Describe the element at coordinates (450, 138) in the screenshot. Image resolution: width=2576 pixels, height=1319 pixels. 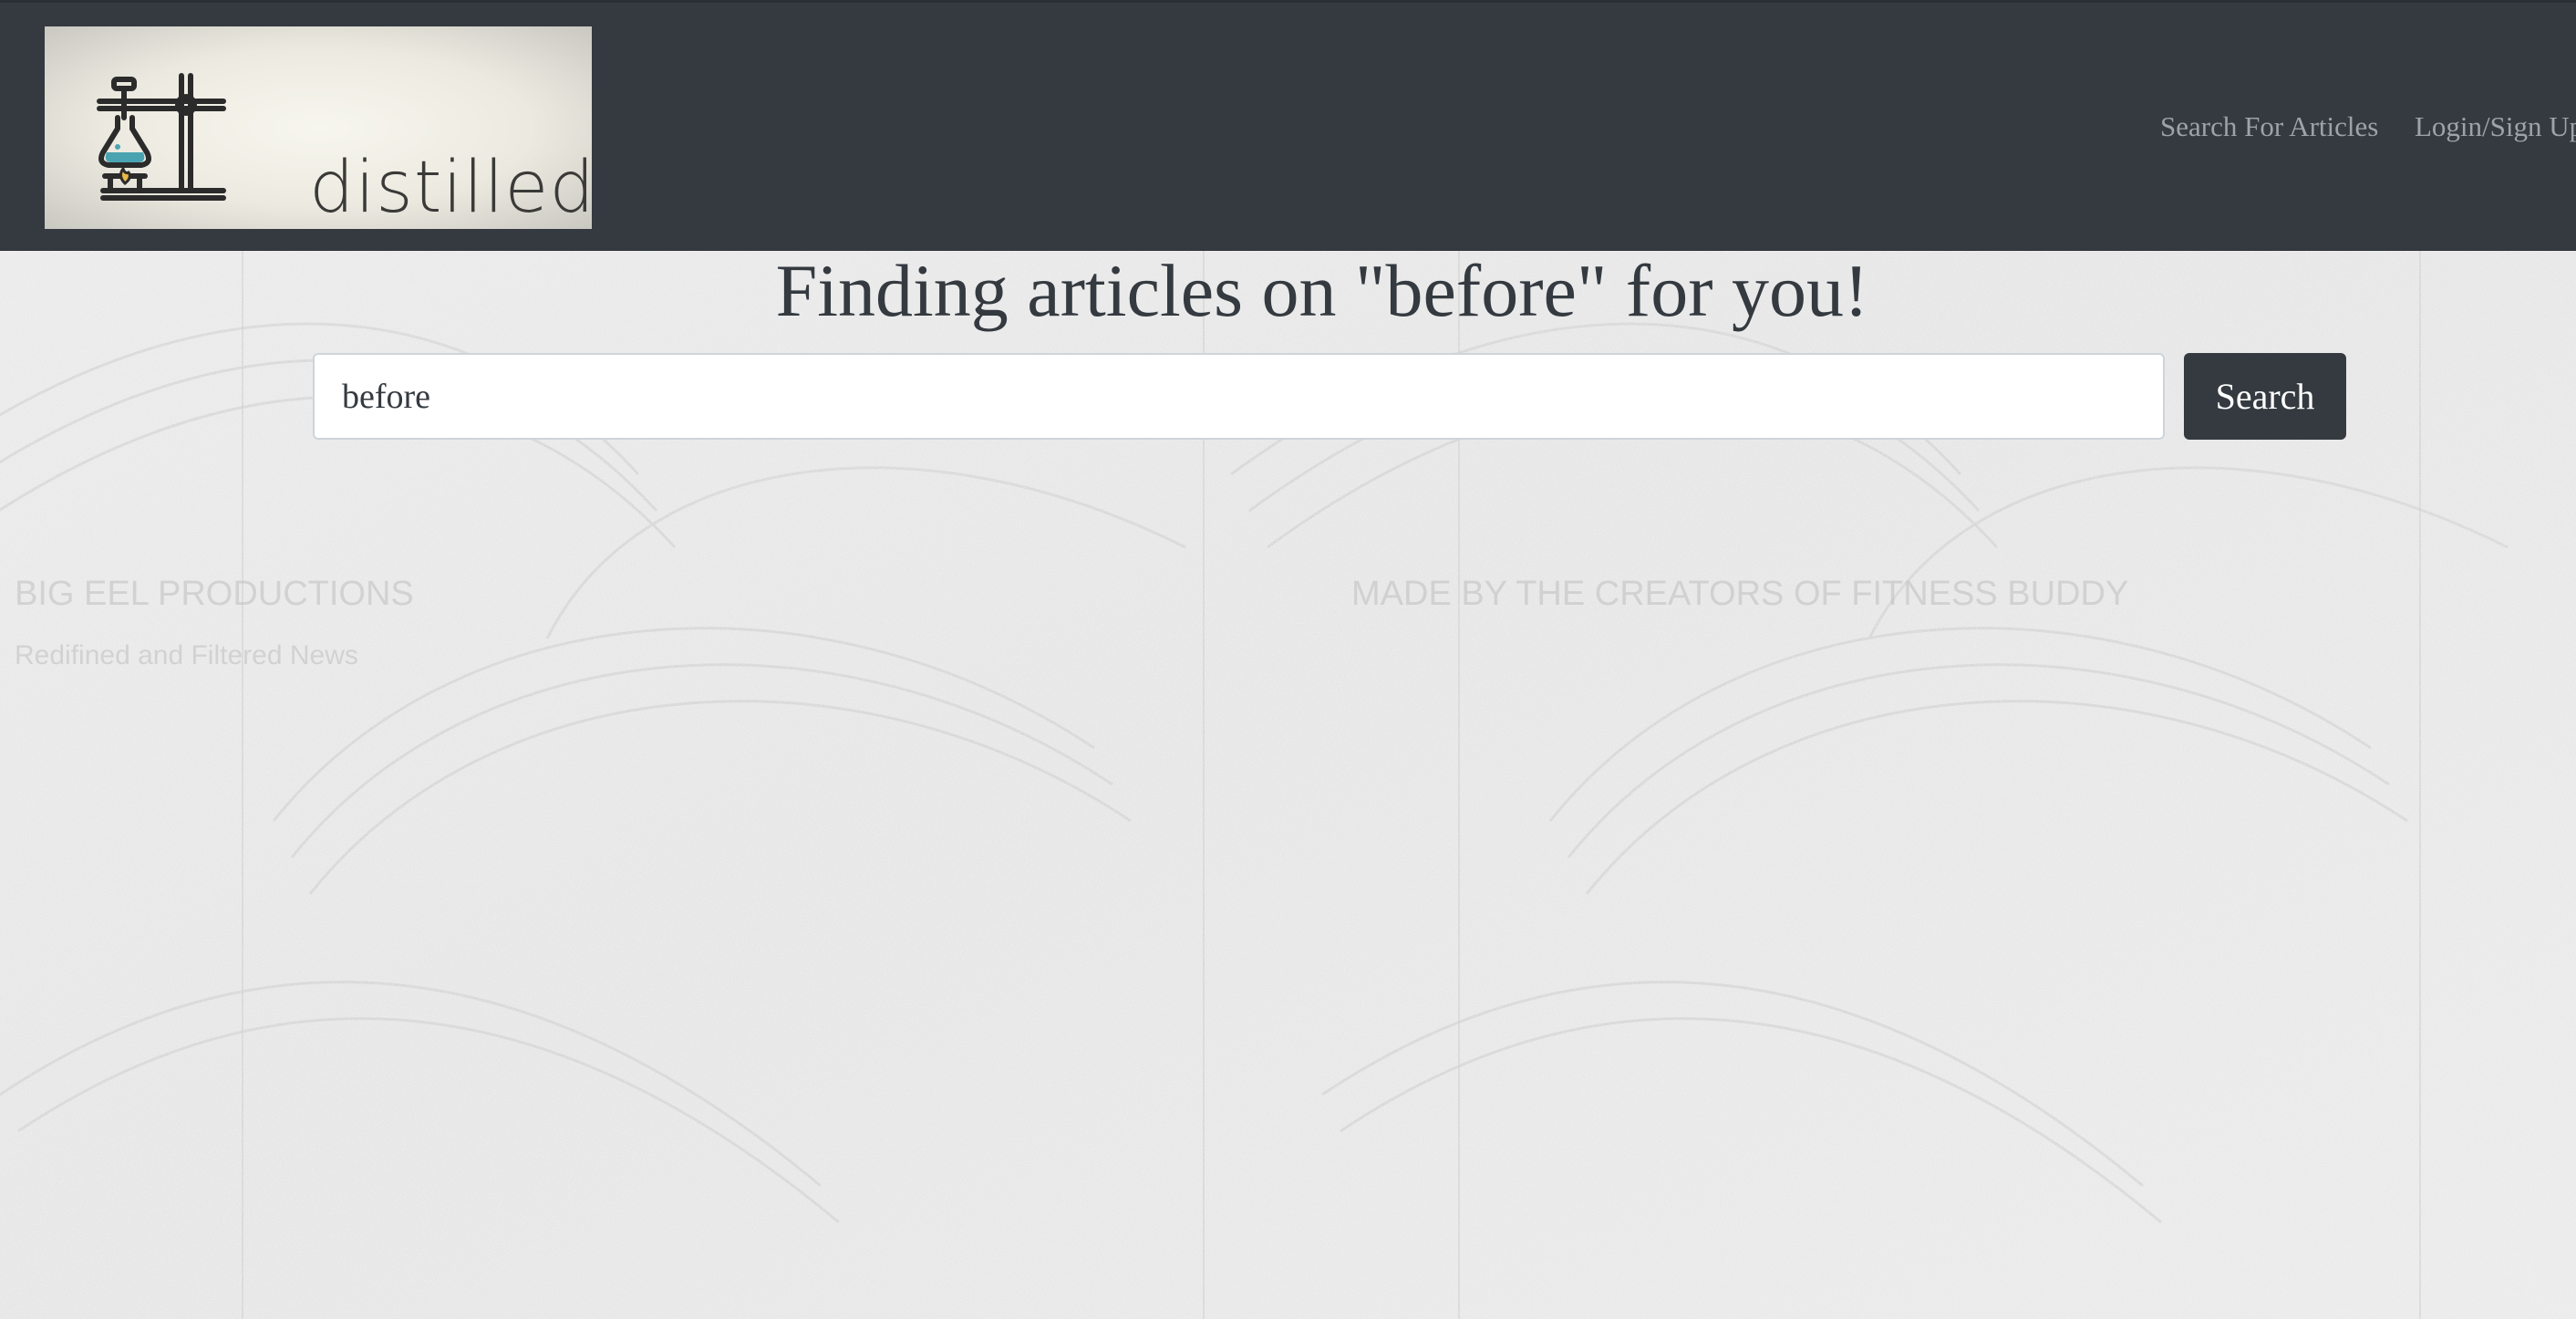
I see `logo-wordmark: distilled news hub` at that location.